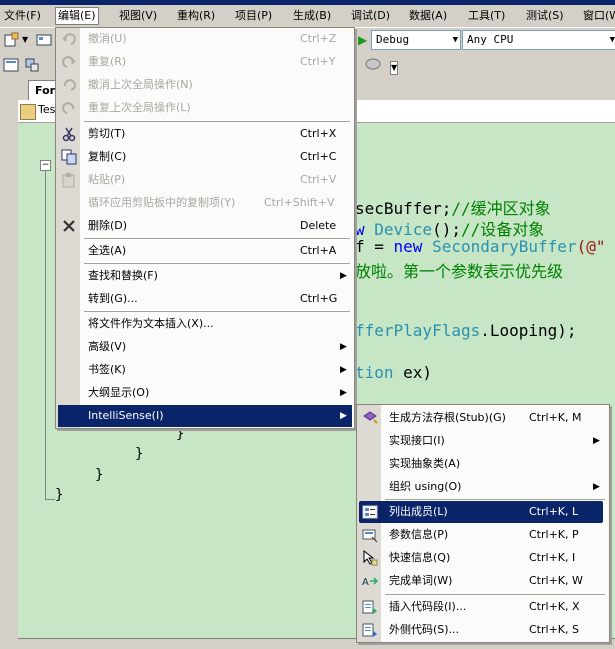  I want to click on outline-end, so click(50, 499).